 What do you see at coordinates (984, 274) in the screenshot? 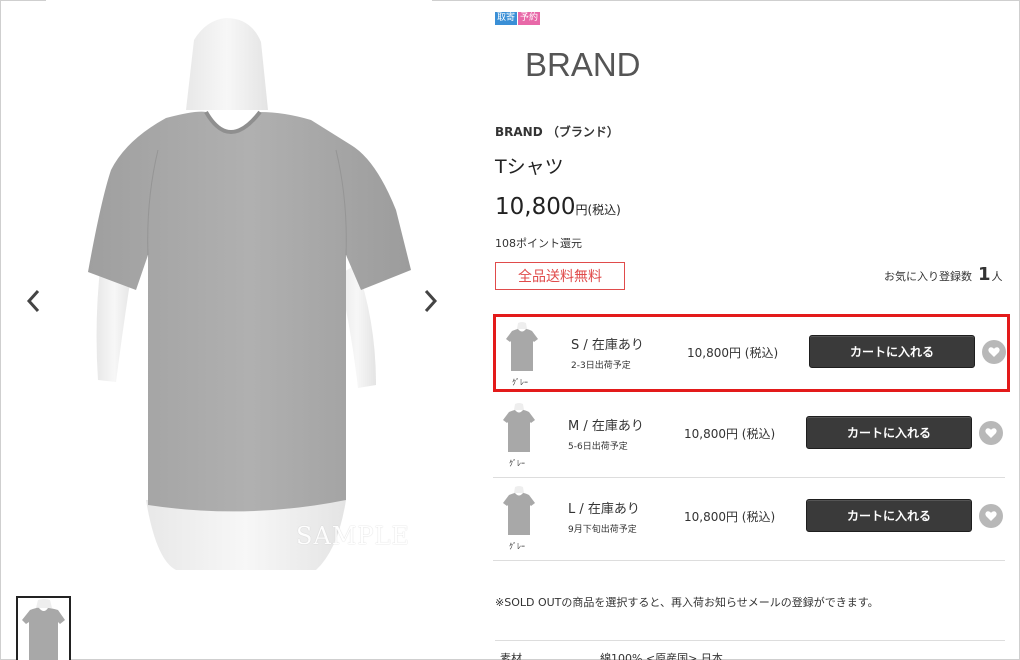
I see `favorites-number: 1` at bounding box center [984, 274].